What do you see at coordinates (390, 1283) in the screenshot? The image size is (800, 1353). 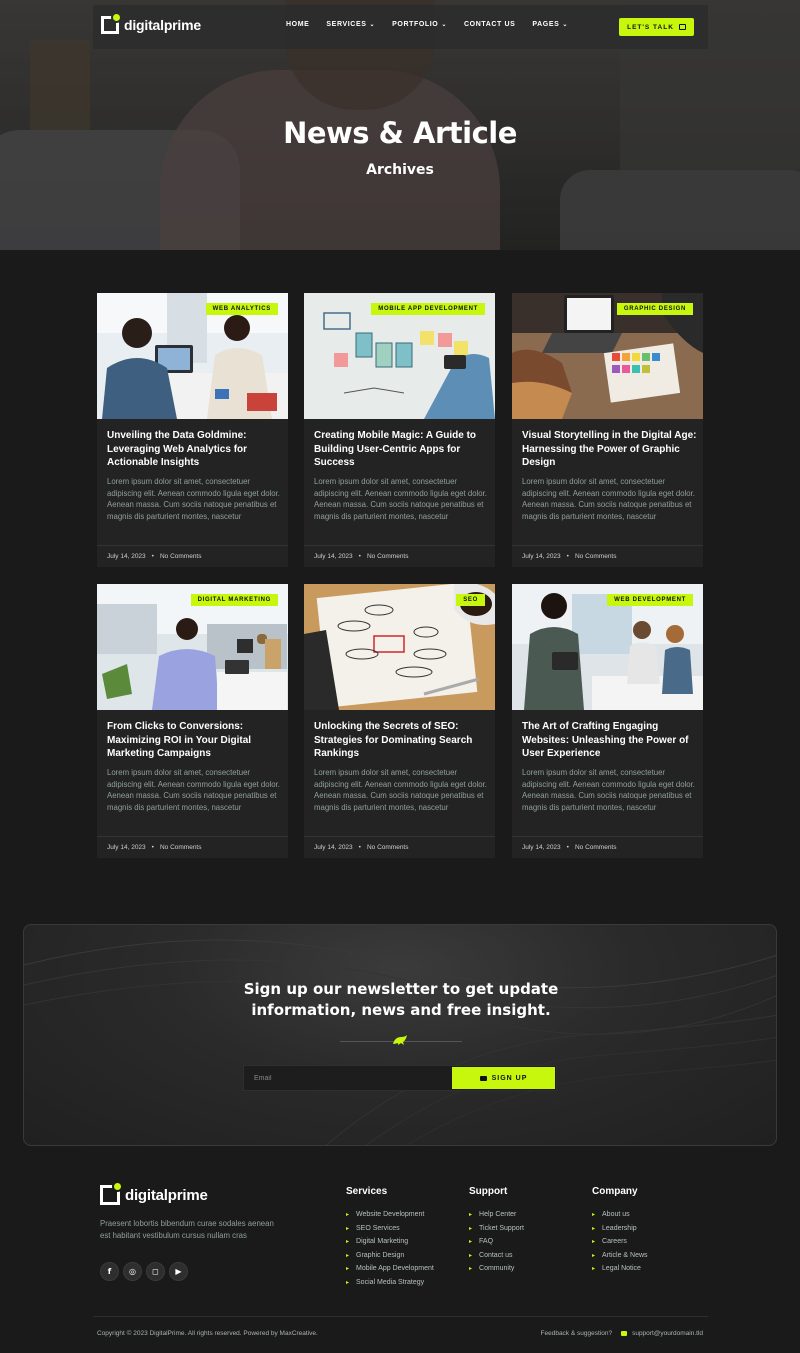 I see `footer-link: ▸ Social Media Strategy` at bounding box center [390, 1283].